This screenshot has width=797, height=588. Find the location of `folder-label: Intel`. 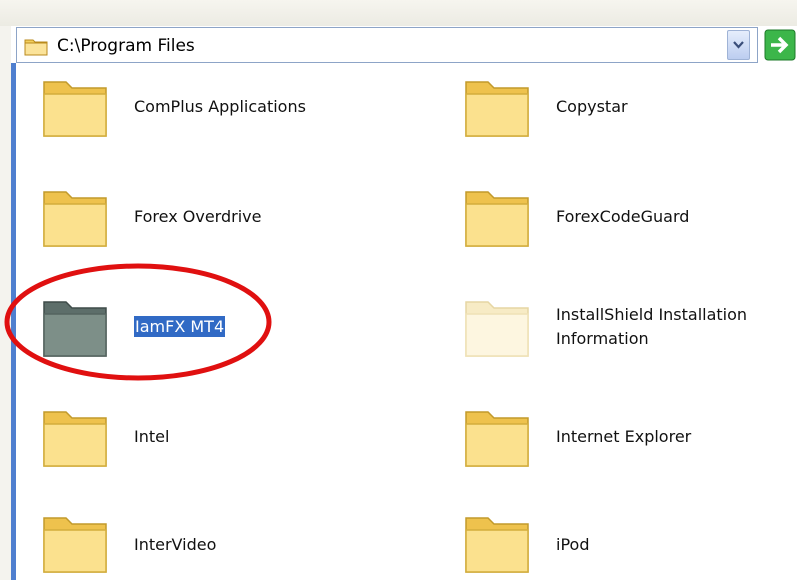

folder-label: Intel is located at coordinates (152, 436).